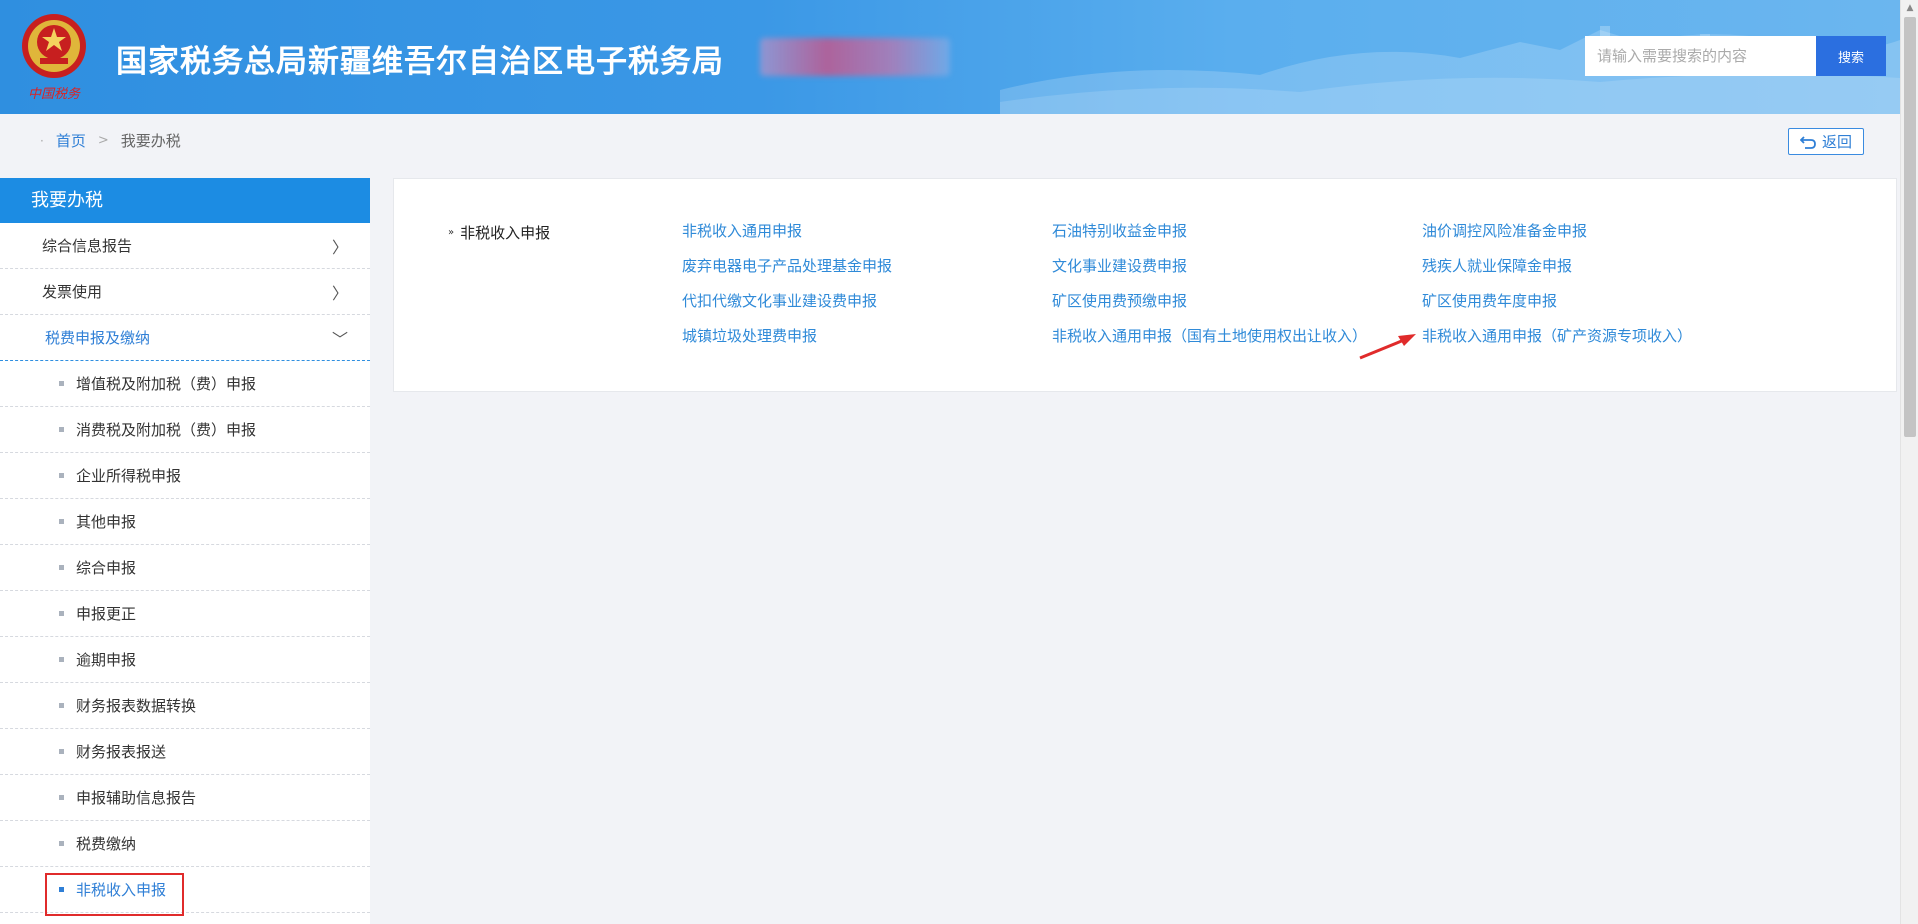  What do you see at coordinates (121, 752) in the screenshot?
I see `sidebar-subitem-label: 财务报表报送` at bounding box center [121, 752].